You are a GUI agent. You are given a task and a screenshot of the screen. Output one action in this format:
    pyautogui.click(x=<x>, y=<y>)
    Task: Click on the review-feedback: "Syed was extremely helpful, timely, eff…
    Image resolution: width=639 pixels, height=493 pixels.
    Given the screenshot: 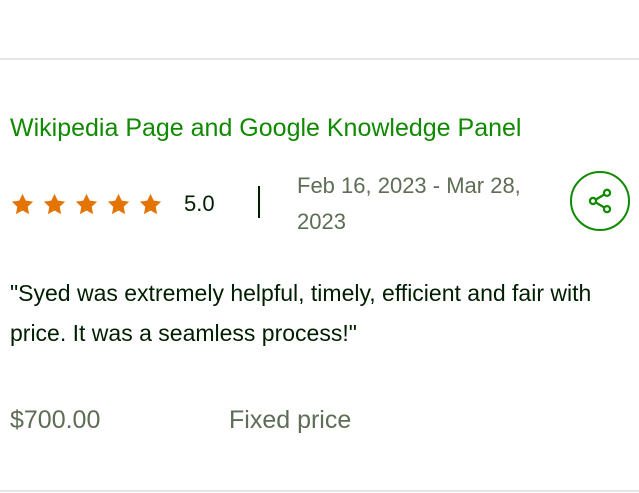 What is the action you would take?
    pyautogui.click(x=301, y=313)
    